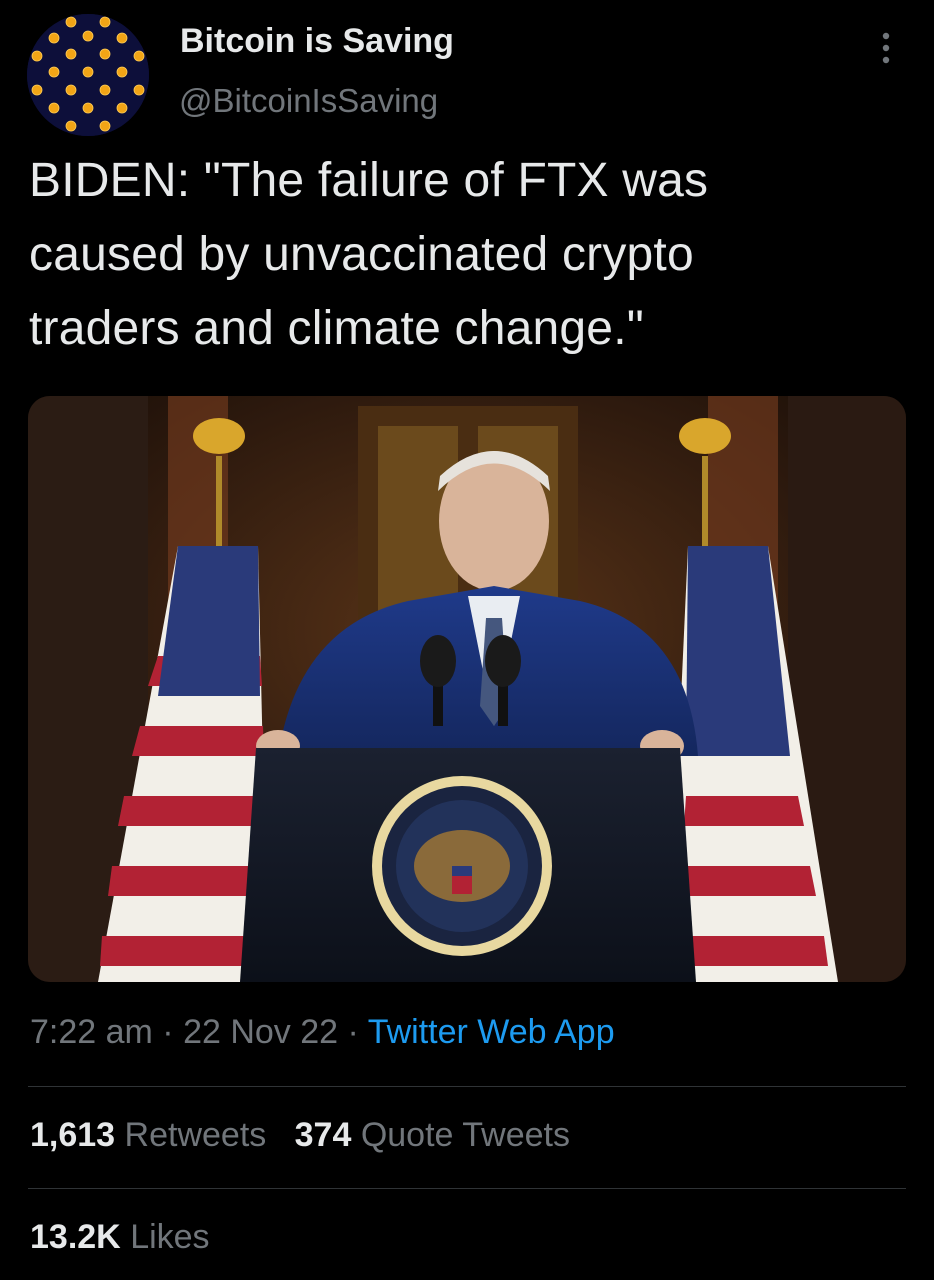 The image size is (934, 1280). Describe the element at coordinates (75, 1237) in the screenshot. I see `likes-count: 13.2K` at that location.